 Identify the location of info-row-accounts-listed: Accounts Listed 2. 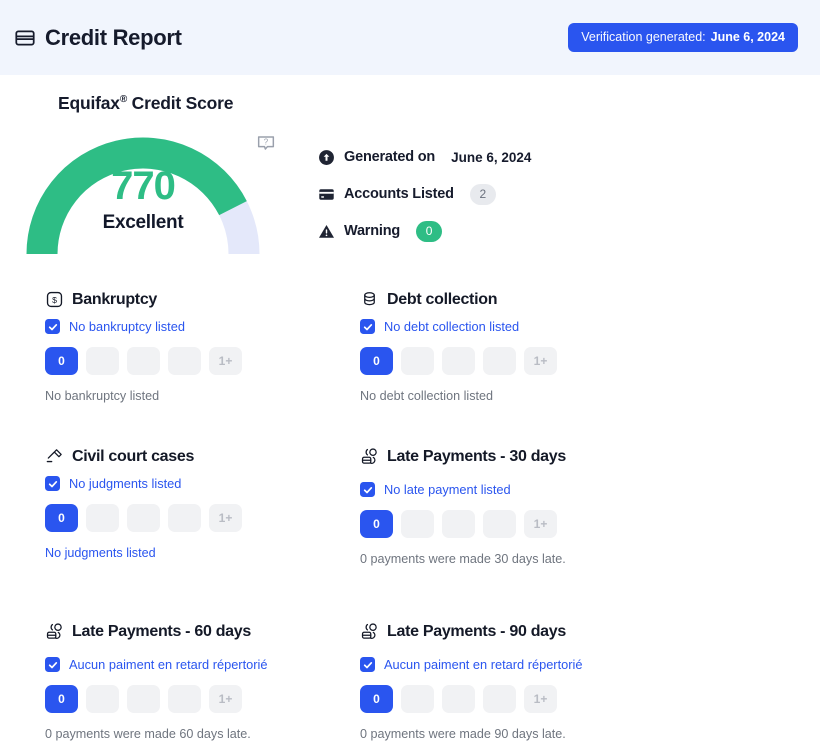
(424, 194).